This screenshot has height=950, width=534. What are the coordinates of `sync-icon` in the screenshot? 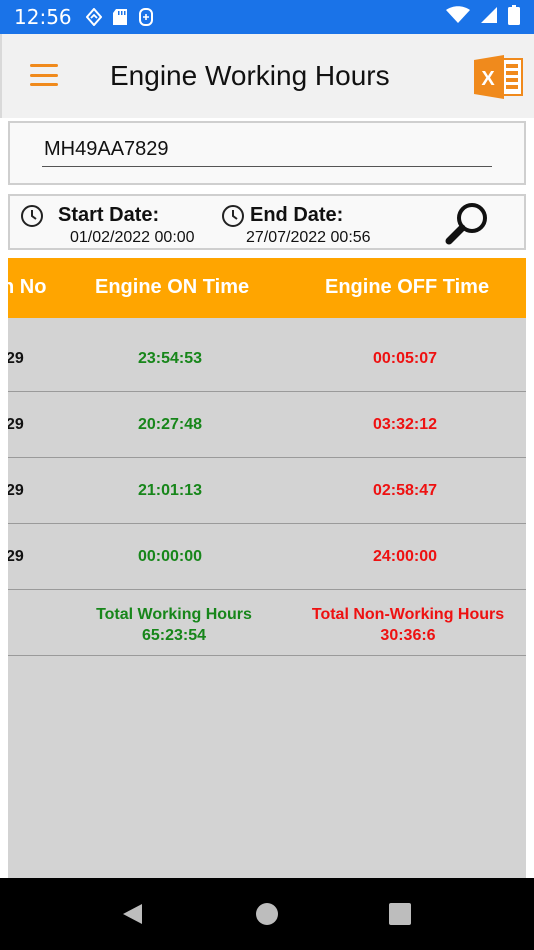 It's located at (146, 17).